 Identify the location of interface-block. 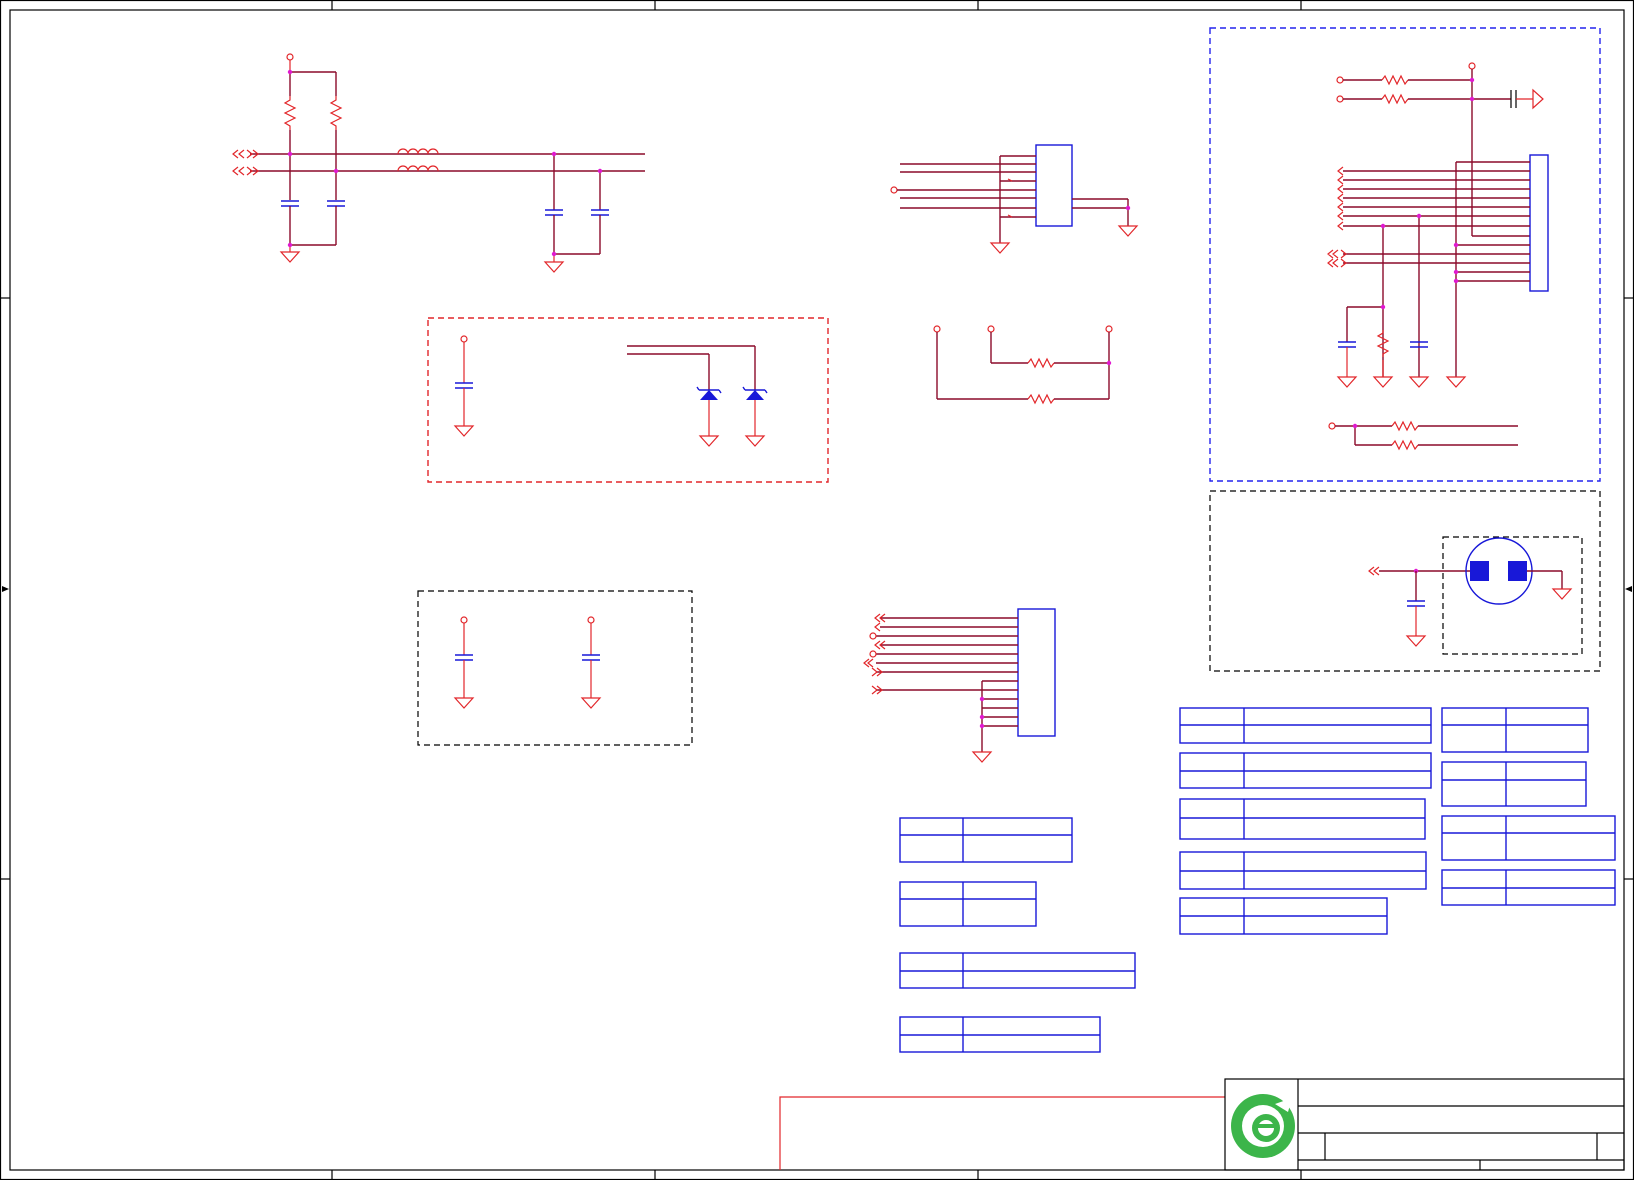
(1405, 254).